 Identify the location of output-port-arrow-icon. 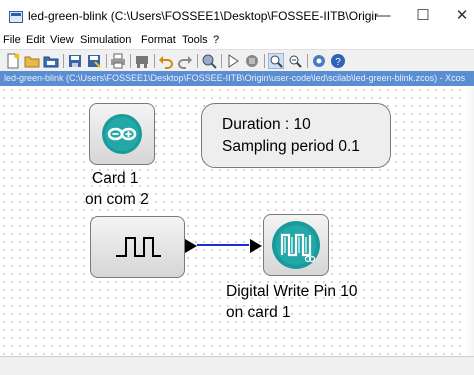
(192, 246).